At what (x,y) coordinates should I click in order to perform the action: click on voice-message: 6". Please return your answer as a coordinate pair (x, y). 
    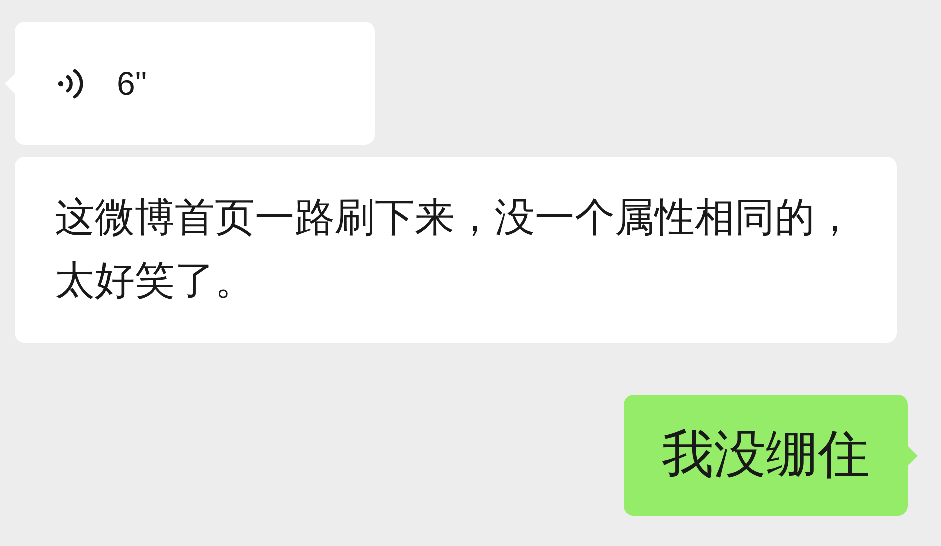
    Looking at the image, I should click on (195, 83).